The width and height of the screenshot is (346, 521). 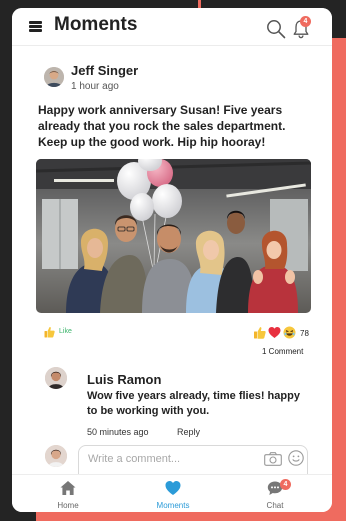 What do you see at coordinates (275, 505) in the screenshot?
I see `tab-chat-label: Chat` at bounding box center [275, 505].